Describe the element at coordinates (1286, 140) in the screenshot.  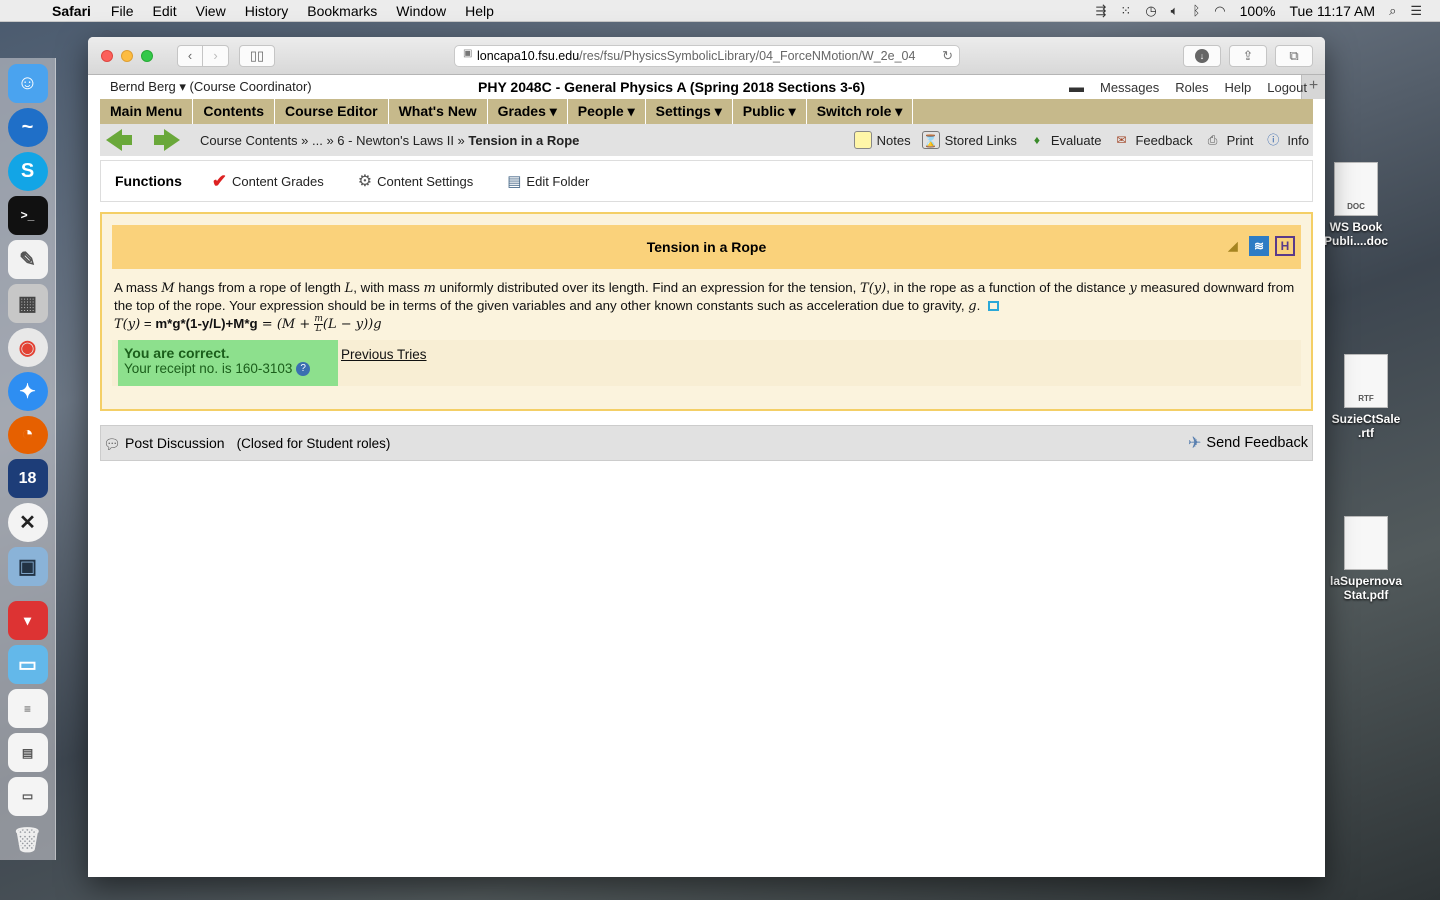
I see `info-tool: ⓘ Info` at that location.